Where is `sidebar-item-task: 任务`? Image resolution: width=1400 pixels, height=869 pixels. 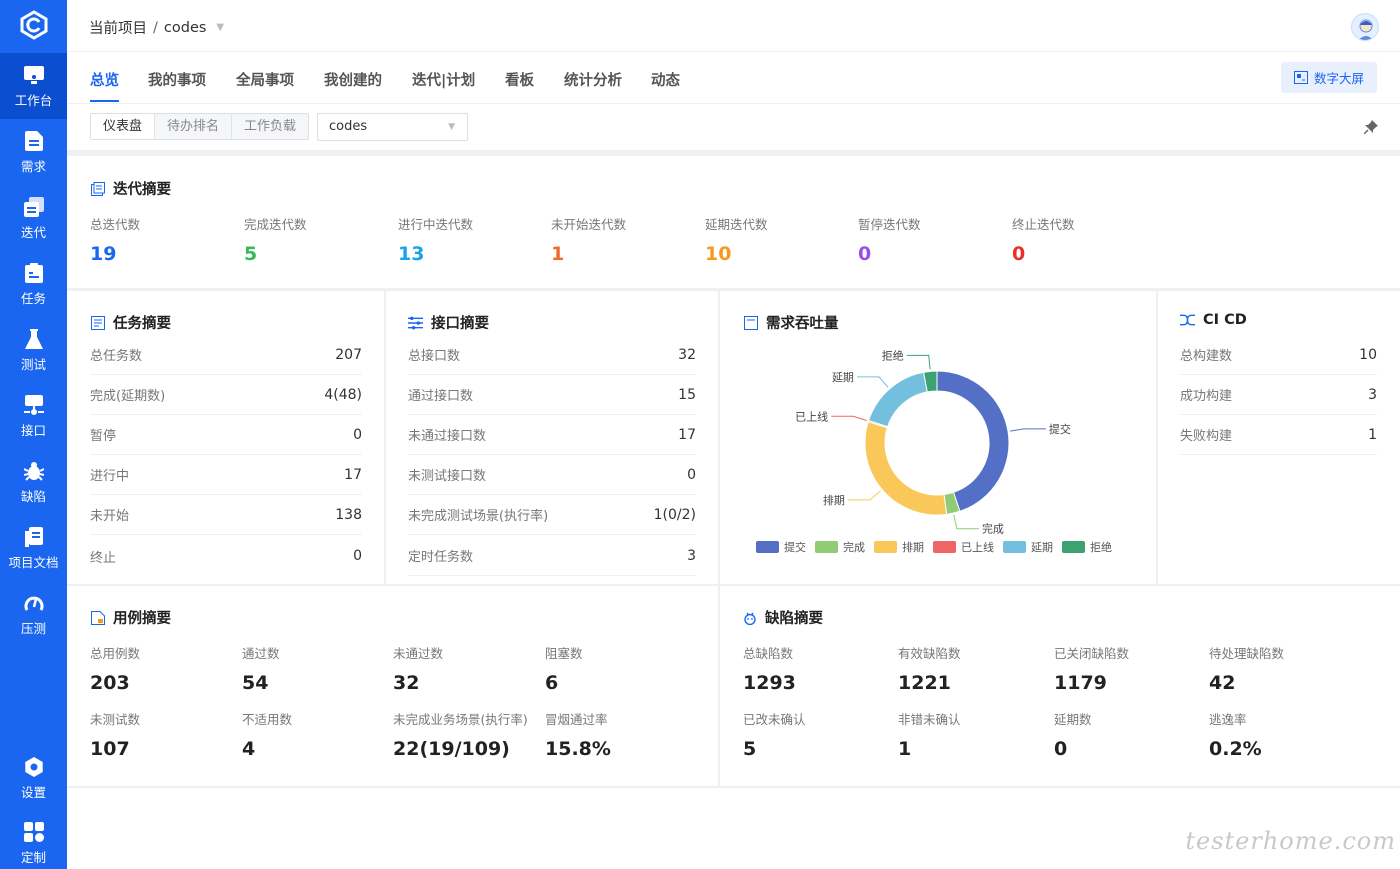
sidebar-item-task: 任务 is located at coordinates (33, 284).